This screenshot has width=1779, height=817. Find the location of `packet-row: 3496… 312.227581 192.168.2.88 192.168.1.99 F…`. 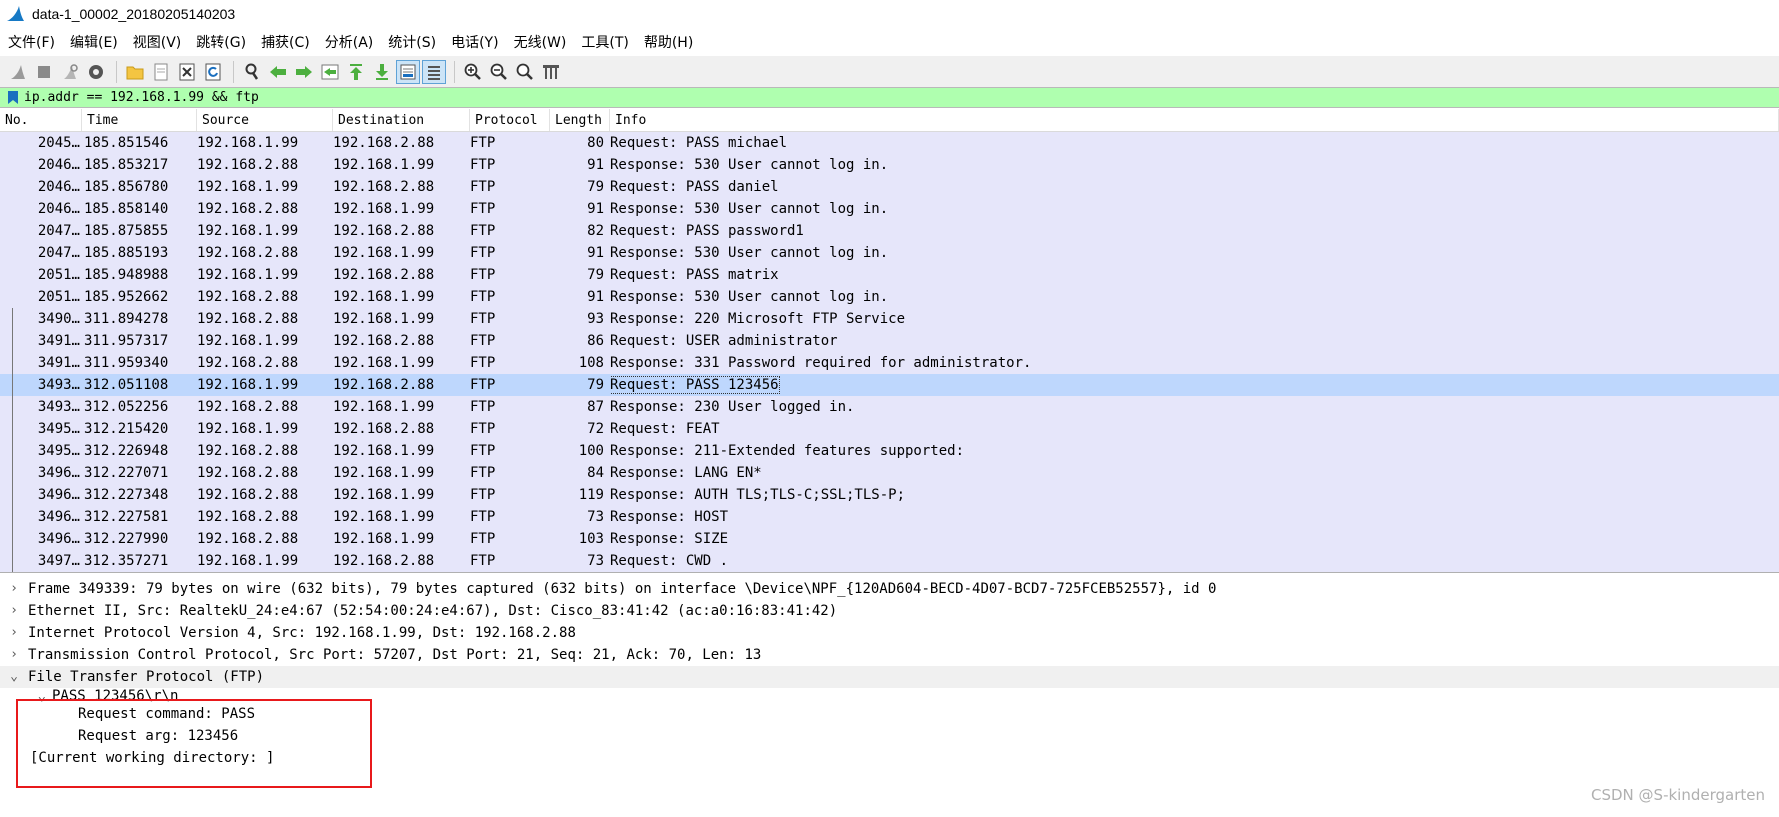

packet-row: 3496… 312.227581 192.168.2.88 192.168.1.99 F… is located at coordinates (889, 517).